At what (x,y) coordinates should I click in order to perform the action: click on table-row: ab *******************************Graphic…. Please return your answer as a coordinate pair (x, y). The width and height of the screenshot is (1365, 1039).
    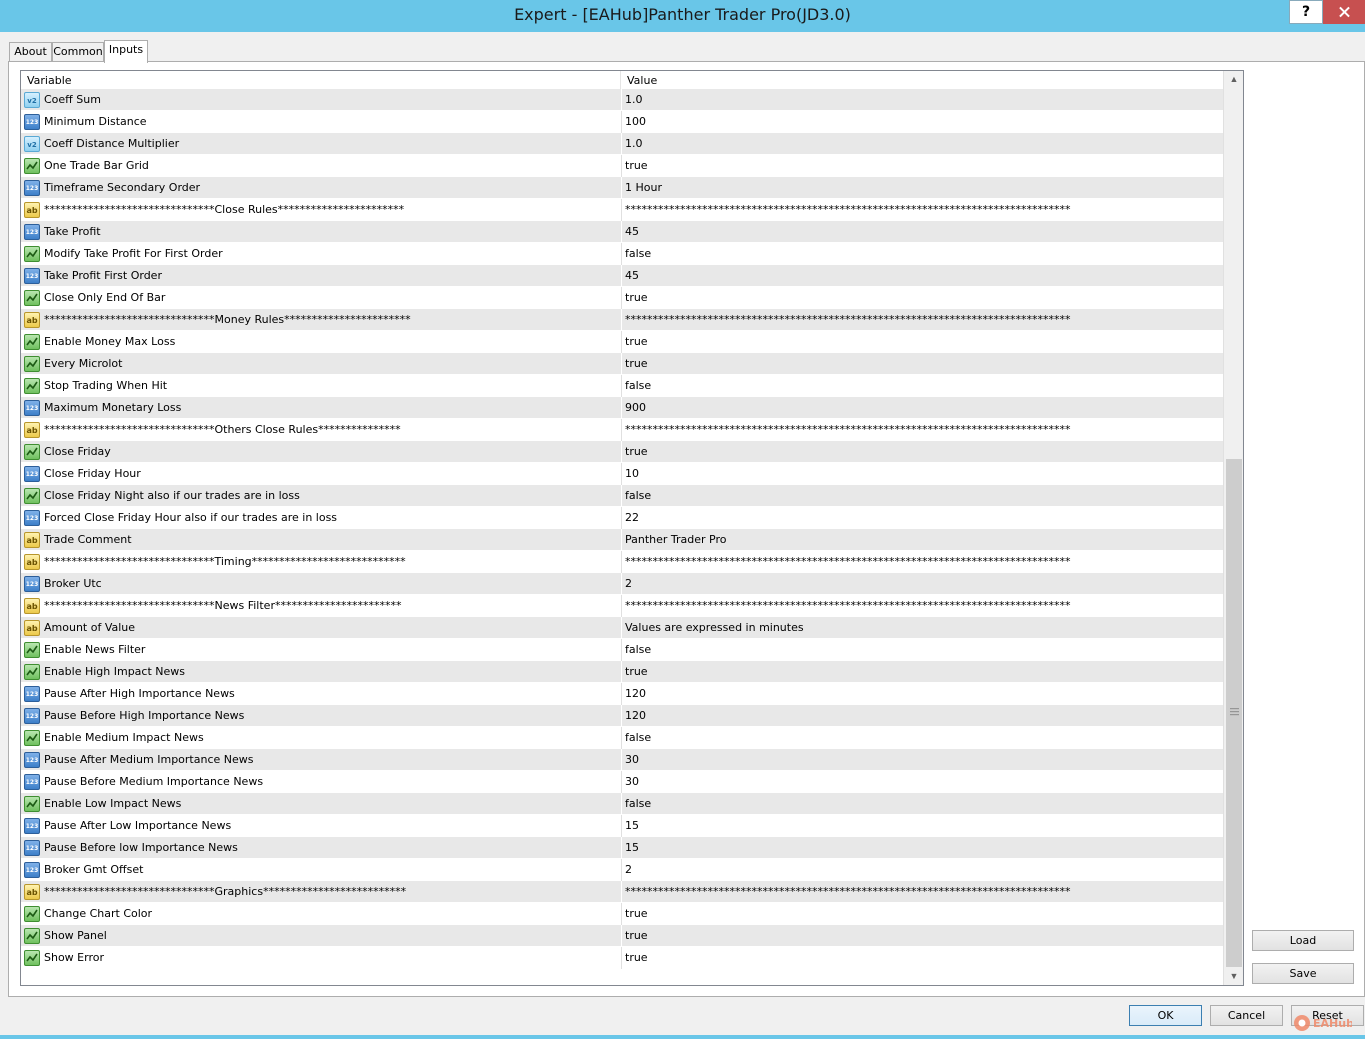
    Looking at the image, I should click on (622, 892).